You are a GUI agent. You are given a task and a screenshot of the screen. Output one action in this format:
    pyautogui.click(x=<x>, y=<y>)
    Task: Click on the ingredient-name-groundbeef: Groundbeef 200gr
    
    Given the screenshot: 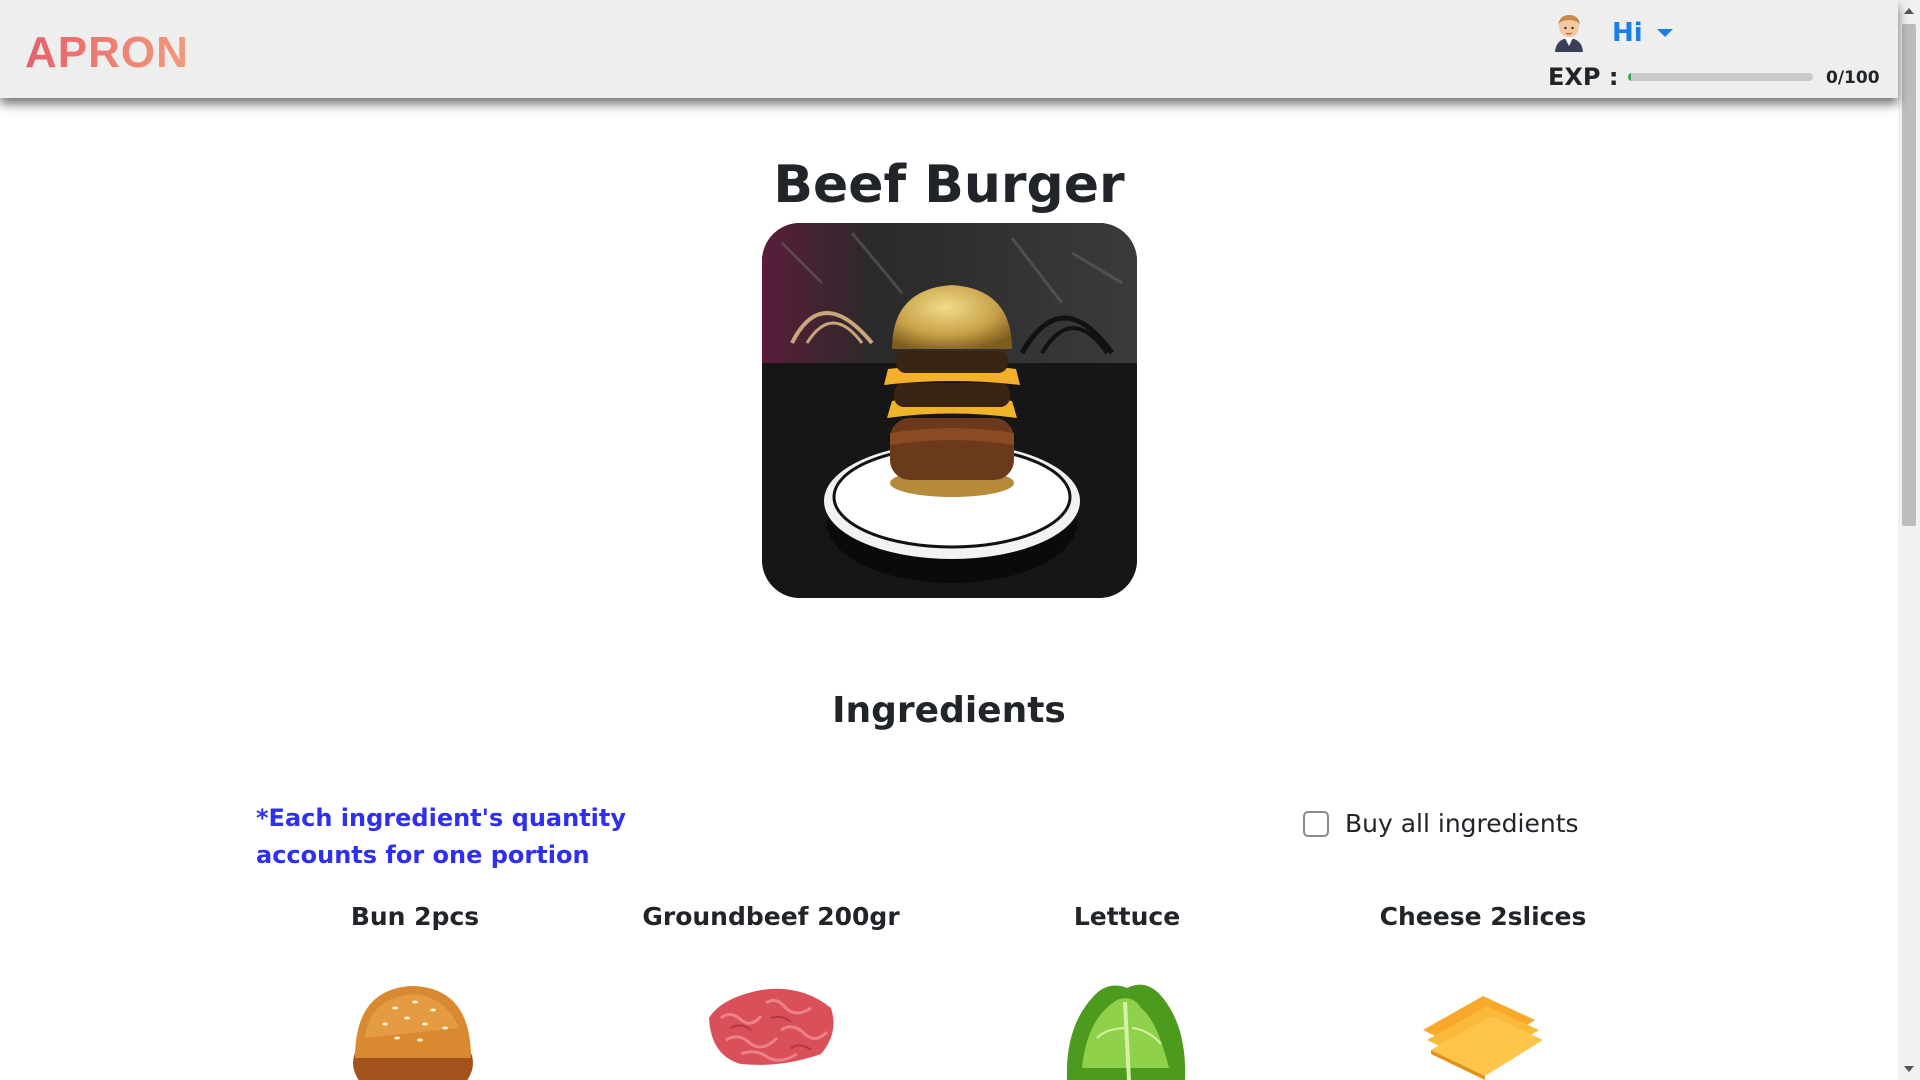 What is the action you would take?
    pyautogui.click(x=771, y=916)
    